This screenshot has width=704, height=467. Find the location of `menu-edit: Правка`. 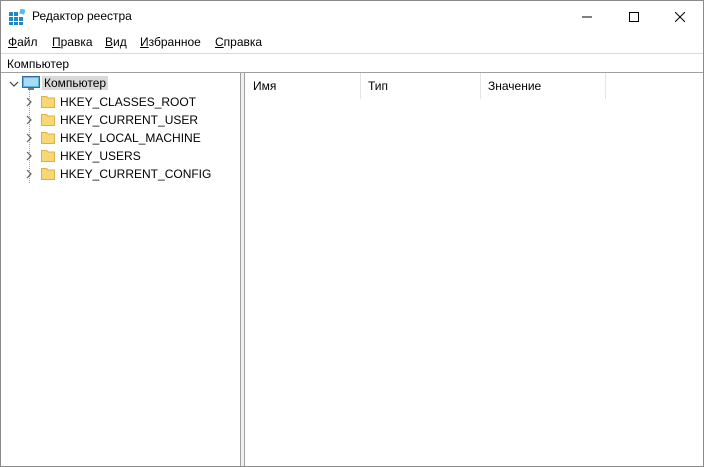

menu-edit: Правка is located at coordinates (72, 42).